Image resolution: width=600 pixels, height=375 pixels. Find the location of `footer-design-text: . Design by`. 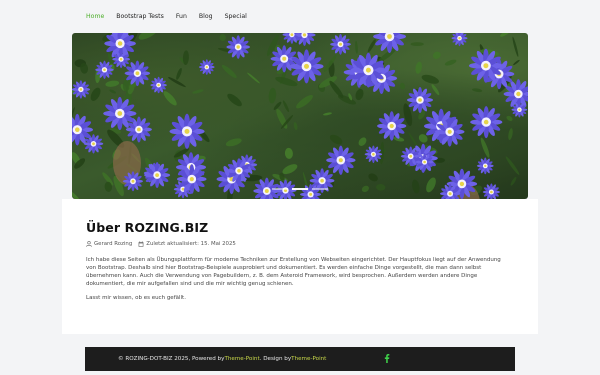

footer-design-text: . Design by is located at coordinates (275, 359).